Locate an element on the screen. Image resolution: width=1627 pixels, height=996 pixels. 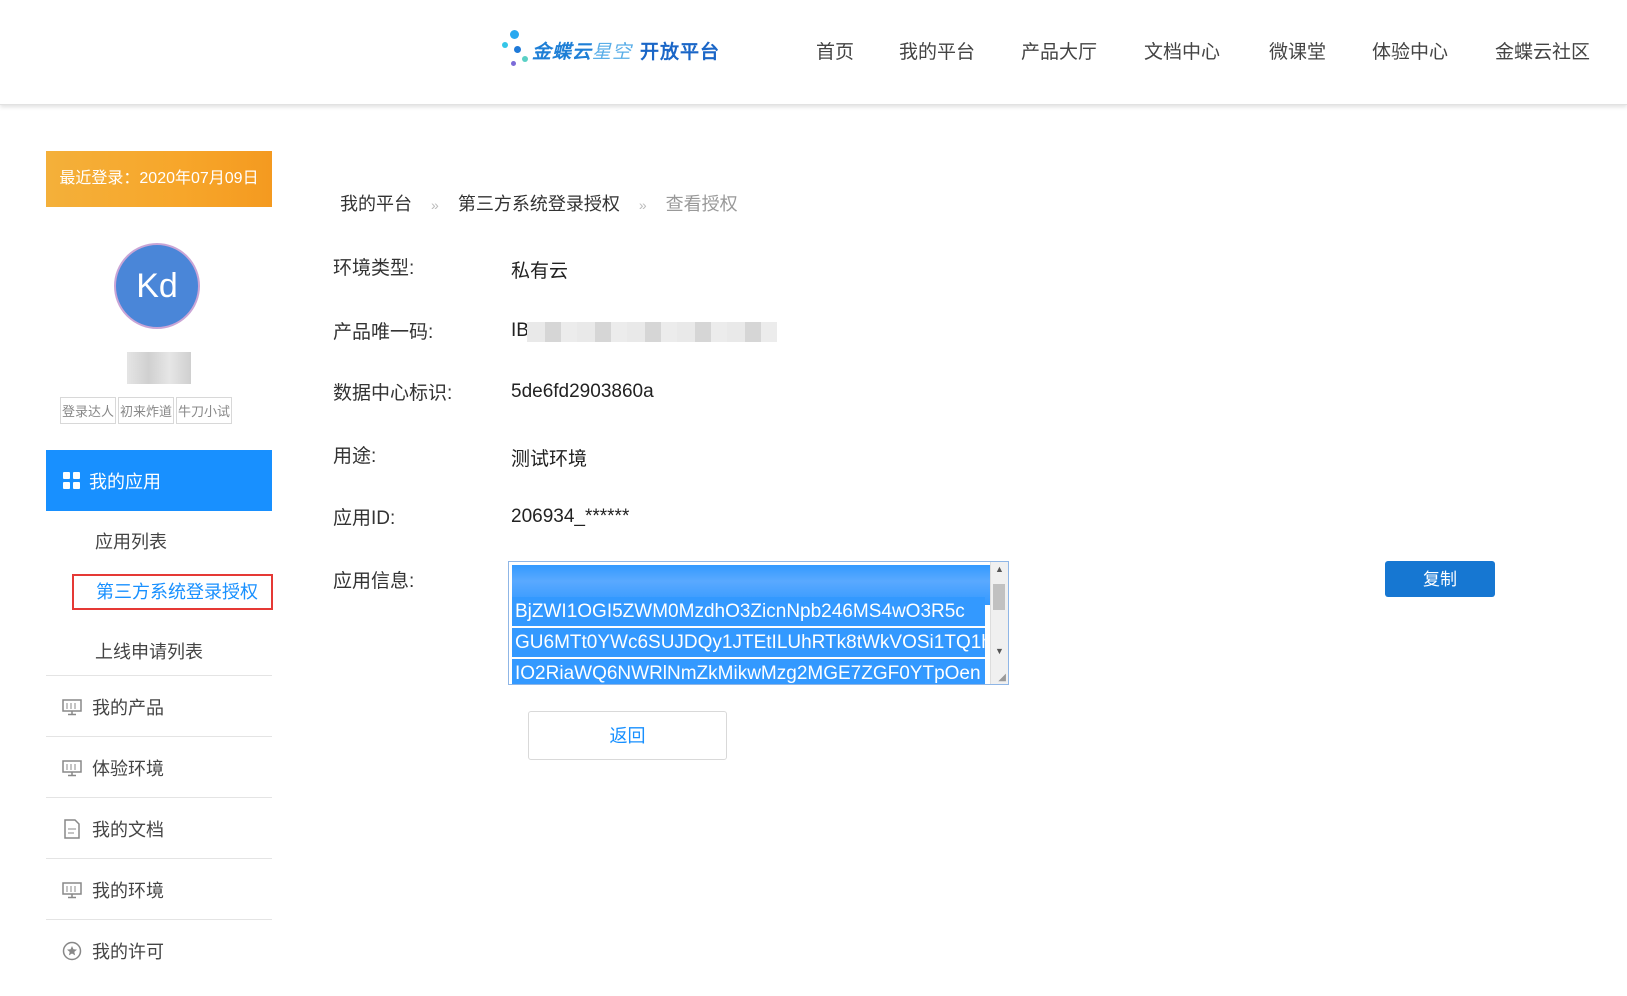
breadcrumb: 我的平台 » 第三方系统登录授权 » 查看授权 is located at coordinates (539, 203).